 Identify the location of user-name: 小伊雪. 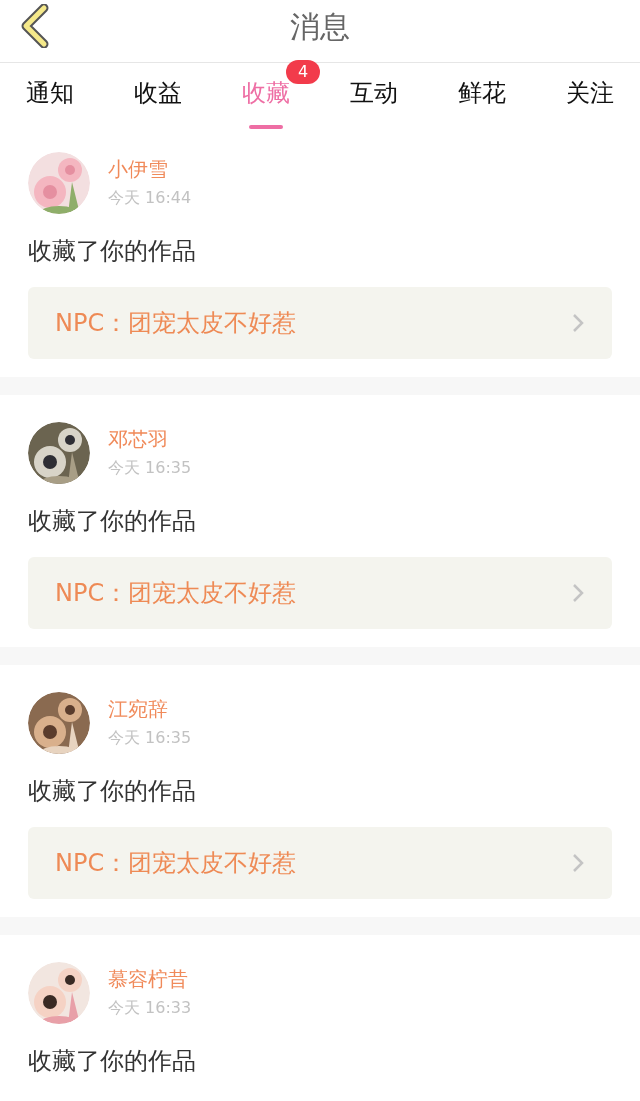
(150, 169).